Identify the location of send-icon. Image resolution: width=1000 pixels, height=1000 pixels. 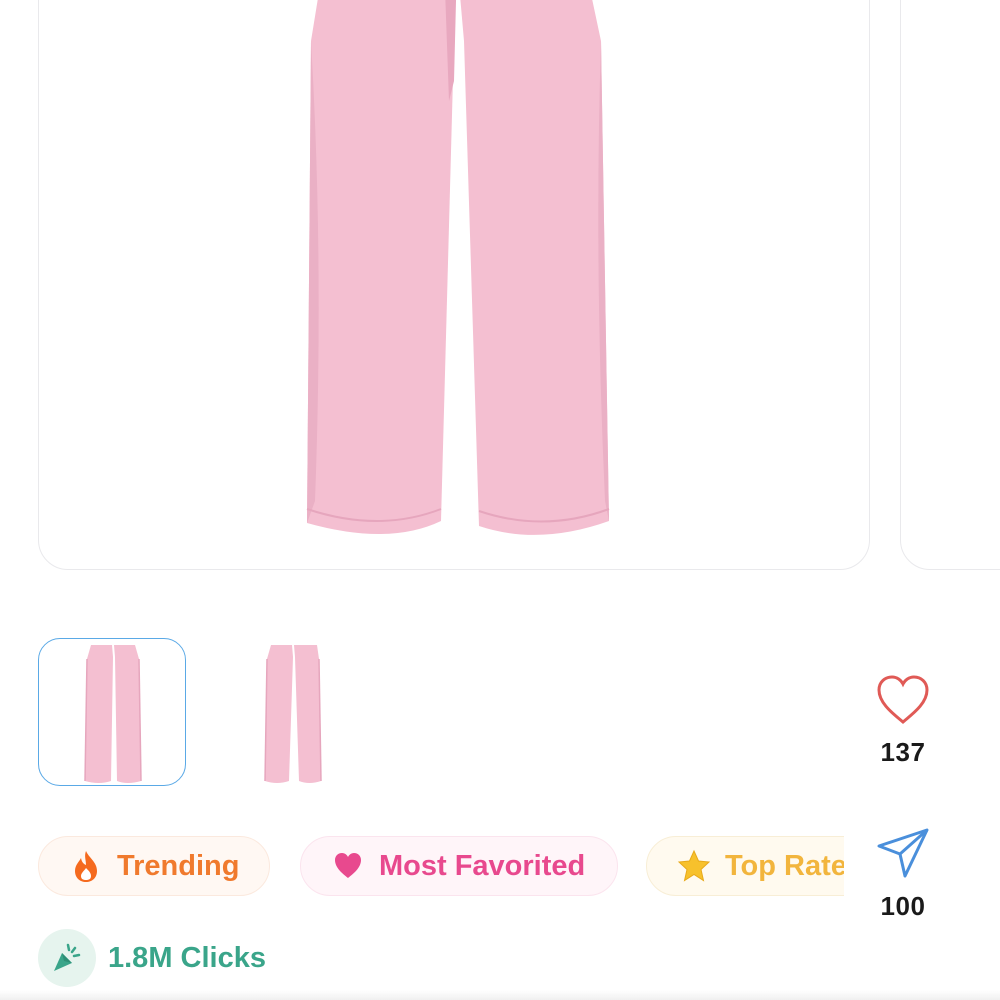
(903, 853).